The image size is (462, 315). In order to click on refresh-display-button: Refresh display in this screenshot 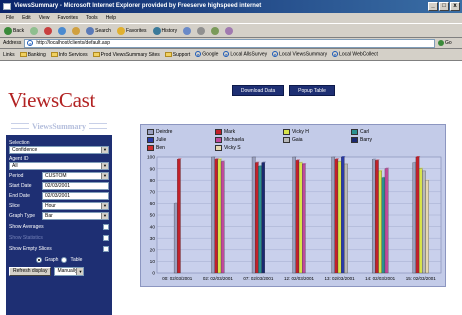, I will do `click(30, 271)`.